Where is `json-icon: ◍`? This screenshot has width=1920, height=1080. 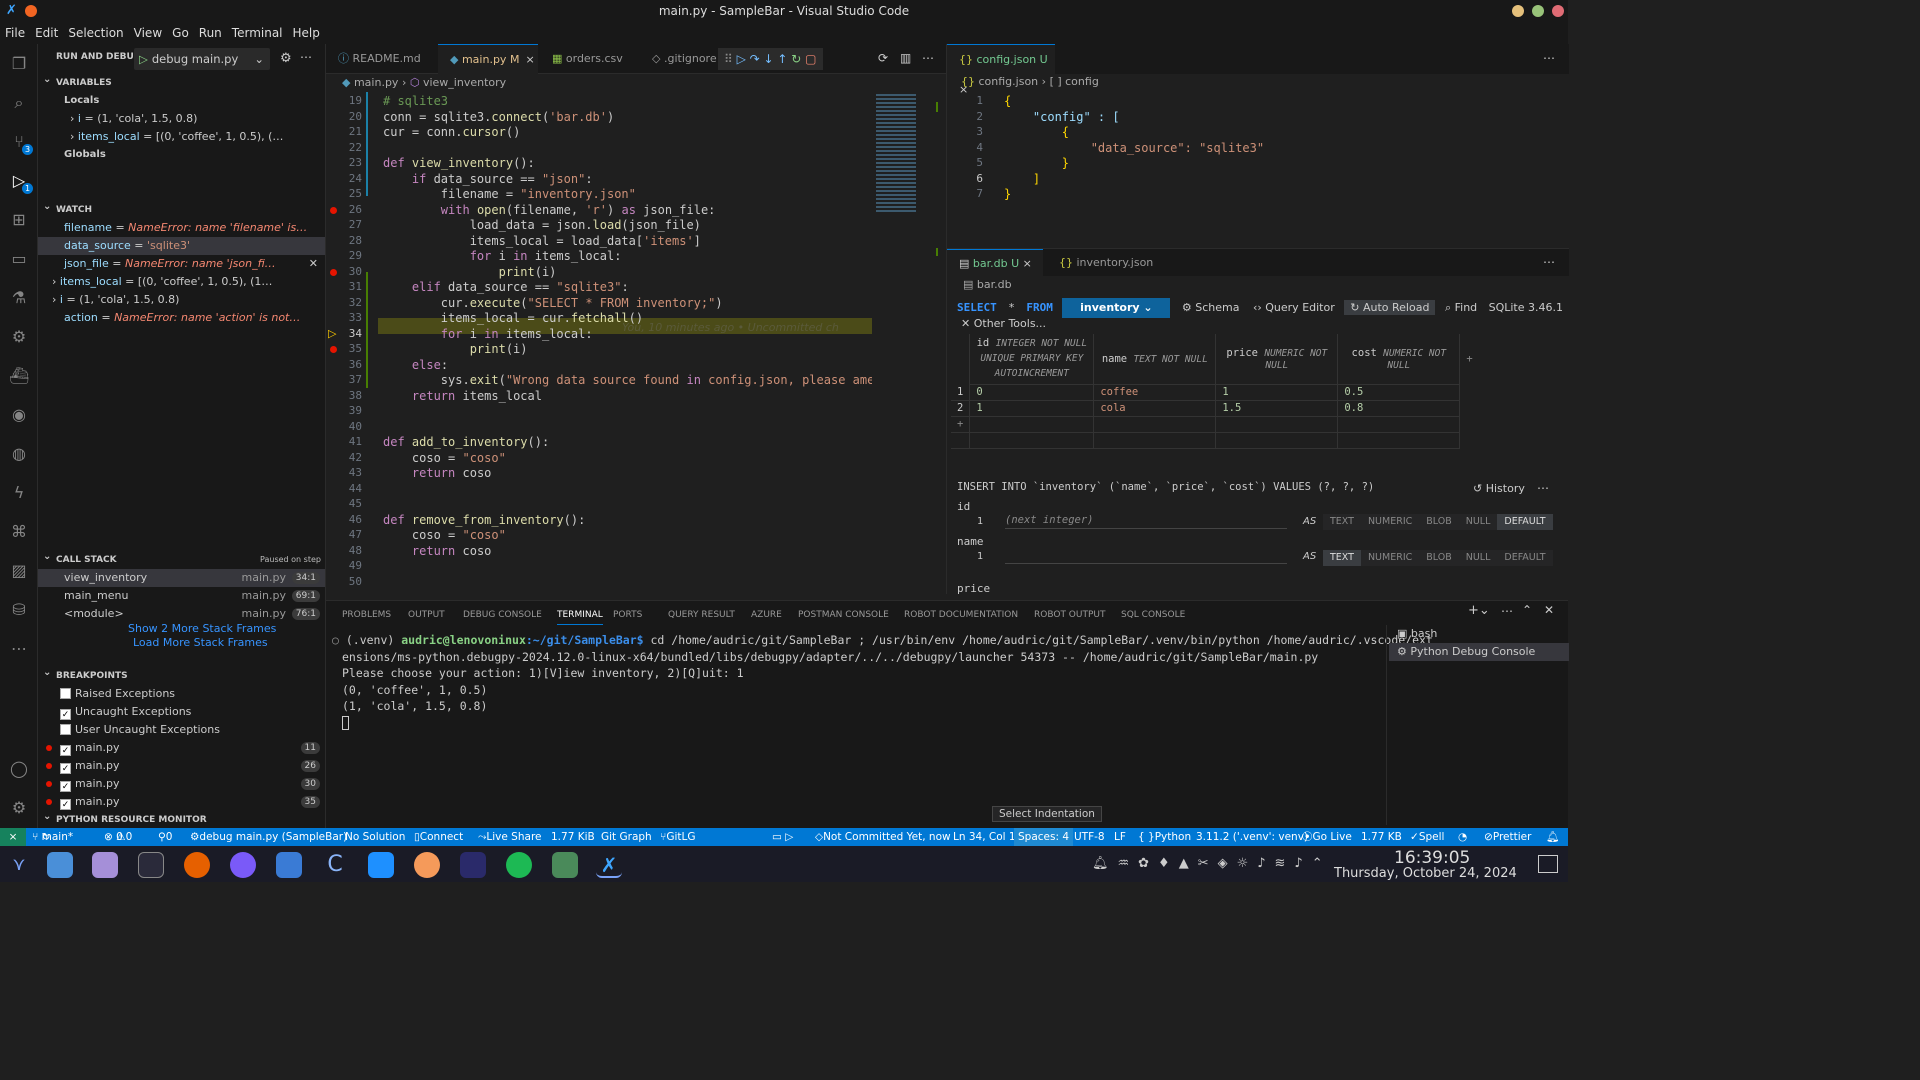 json-icon: ◍ is located at coordinates (19, 454).